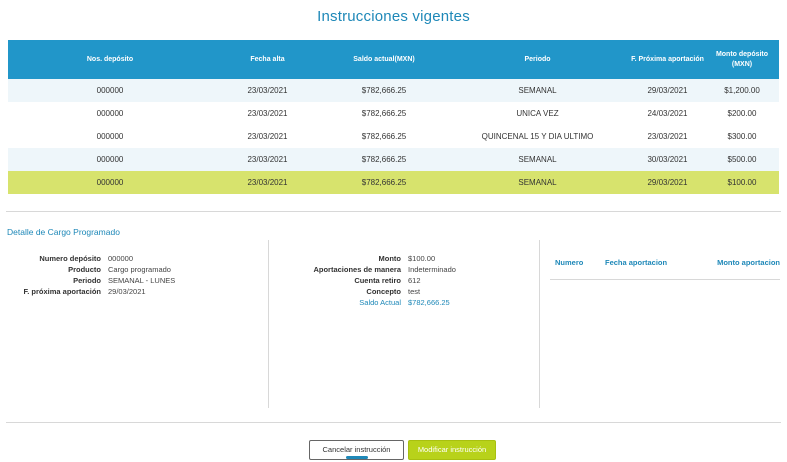  What do you see at coordinates (742, 59) in the screenshot?
I see `col-header-deposit-amount: Monto depósito (MXN)` at bounding box center [742, 59].